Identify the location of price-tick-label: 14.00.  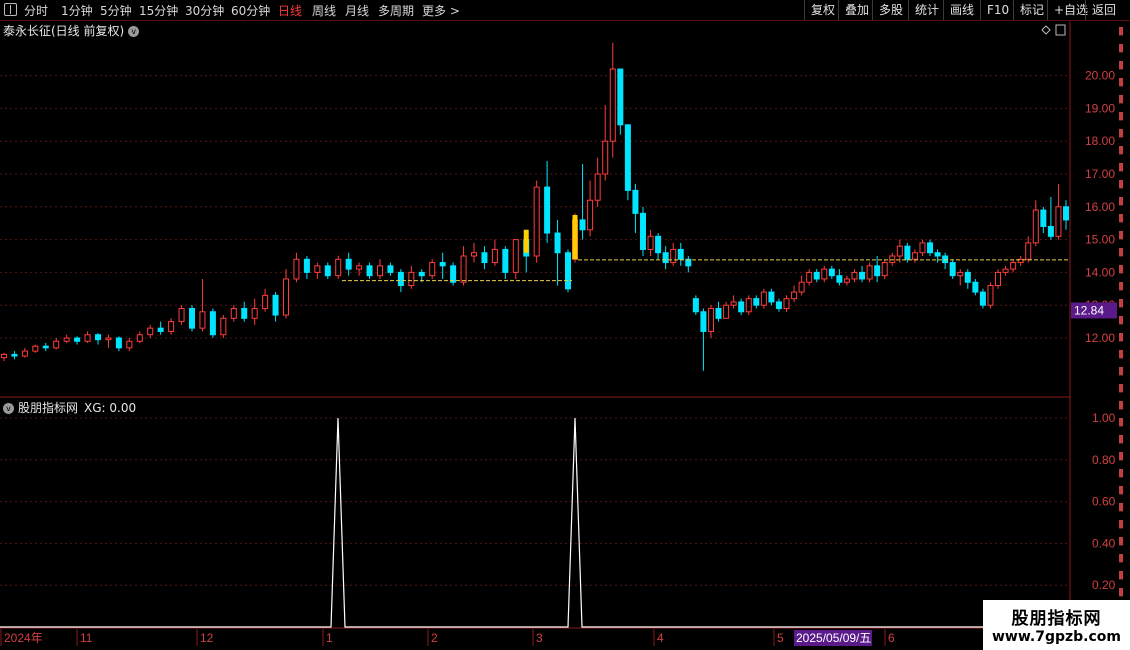
(1100, 272).